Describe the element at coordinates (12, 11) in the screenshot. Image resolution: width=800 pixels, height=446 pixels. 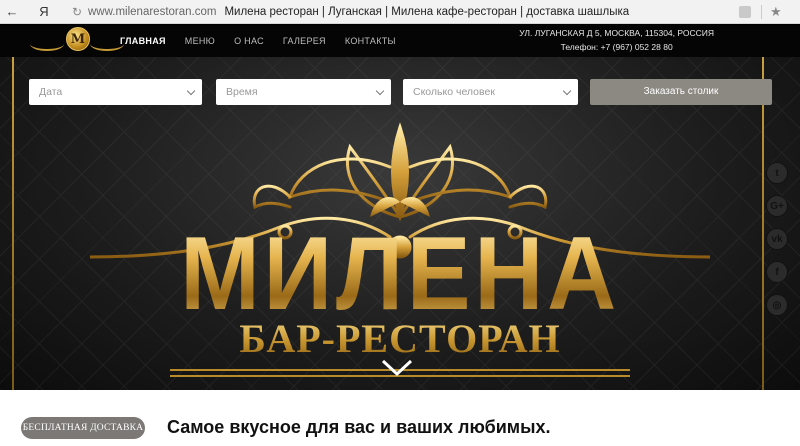
I see `back-arrow-icon: ←` at that location.